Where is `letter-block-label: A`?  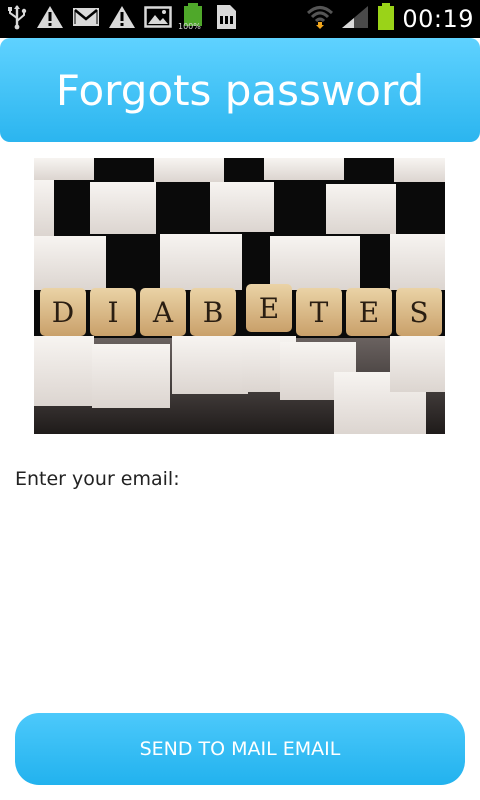
letter-block-label: A is located at coordinates (163, 312).